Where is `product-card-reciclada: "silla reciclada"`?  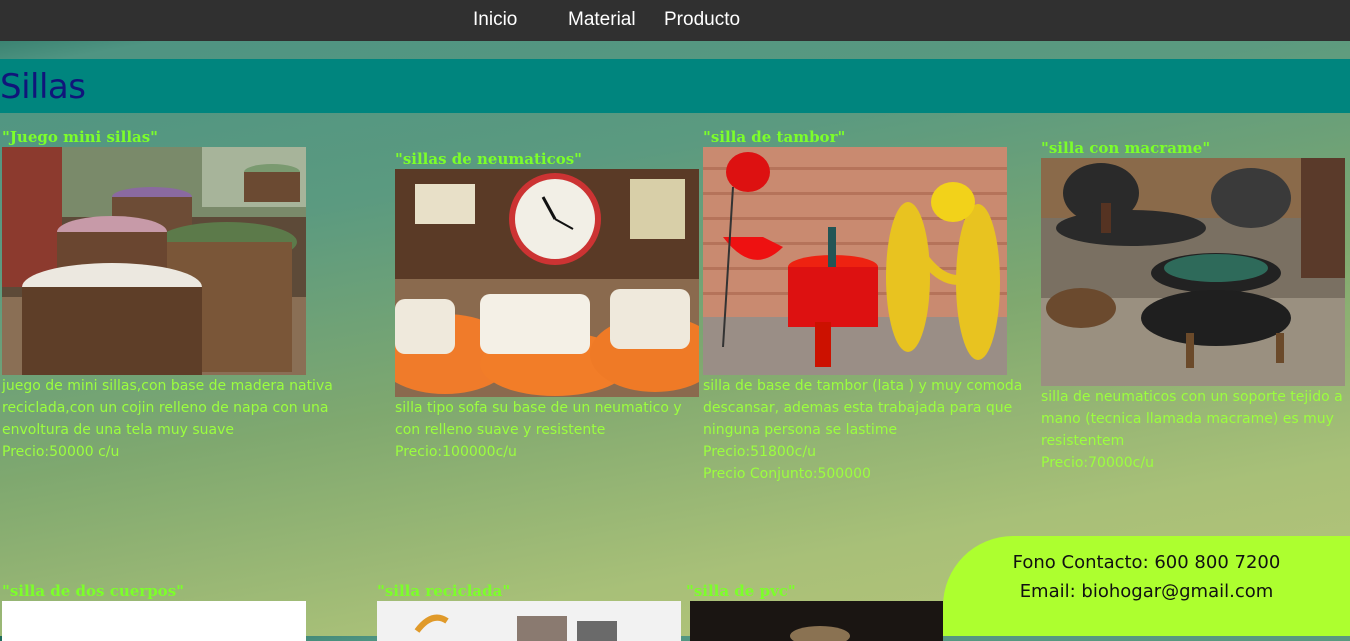
product-card-reciclada: "silla reciclada" is located at coordinates (529, 611).